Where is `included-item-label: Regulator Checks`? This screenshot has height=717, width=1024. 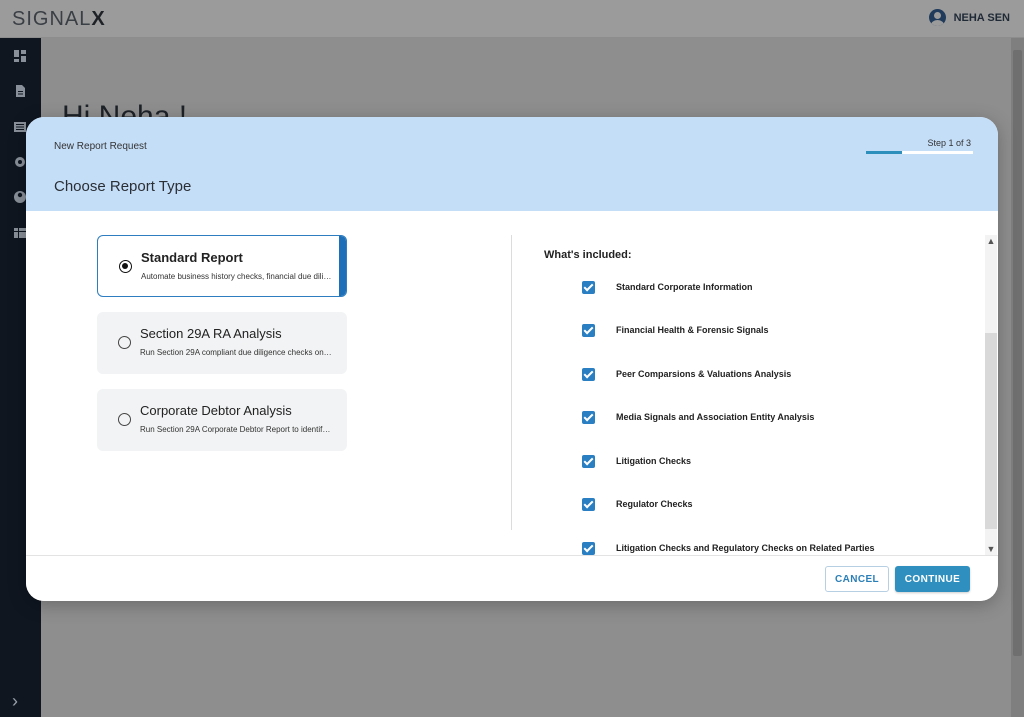 included-item-label: Regulator Checks is located at coordinates (654, 504).